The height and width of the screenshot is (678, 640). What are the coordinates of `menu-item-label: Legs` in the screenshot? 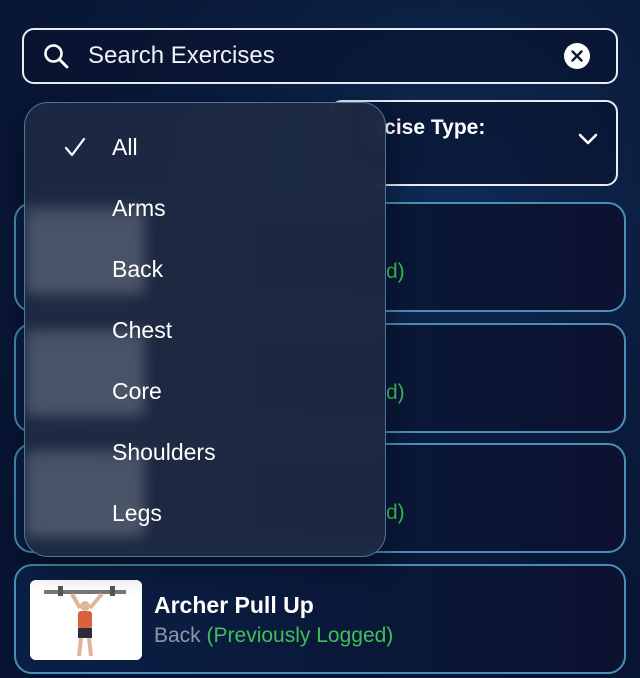 It's located at (137, 512).